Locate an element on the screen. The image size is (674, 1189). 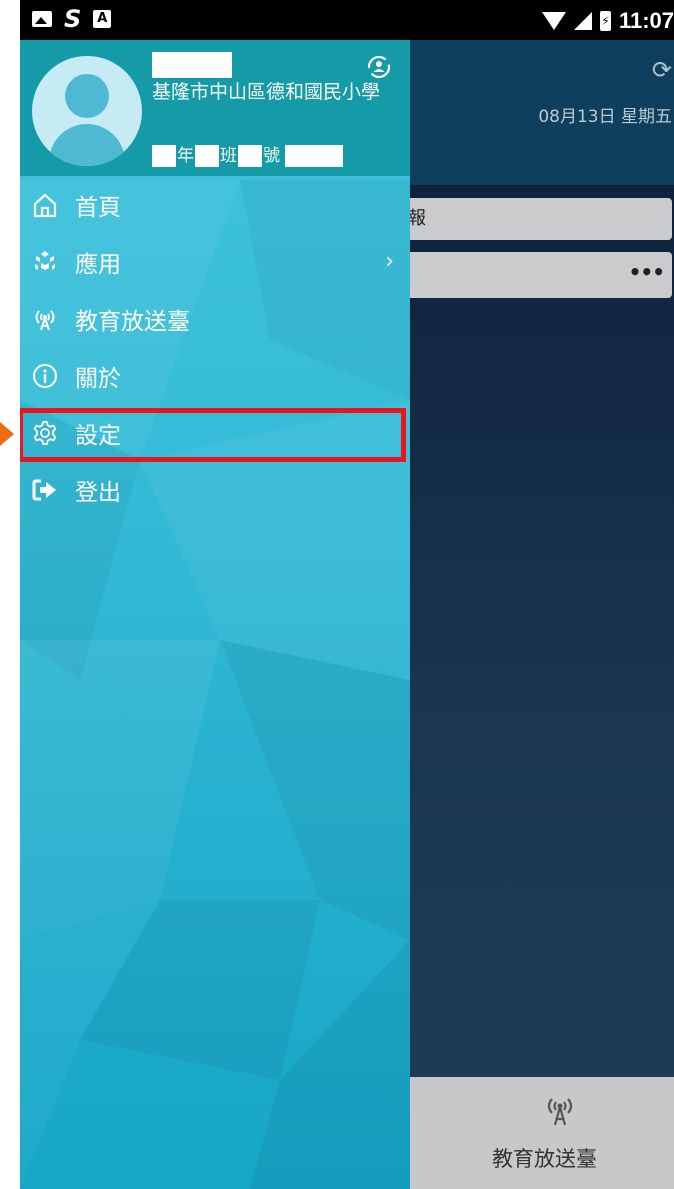
date-label: 08月13日 星期五 is located at coordinates (605, 117).